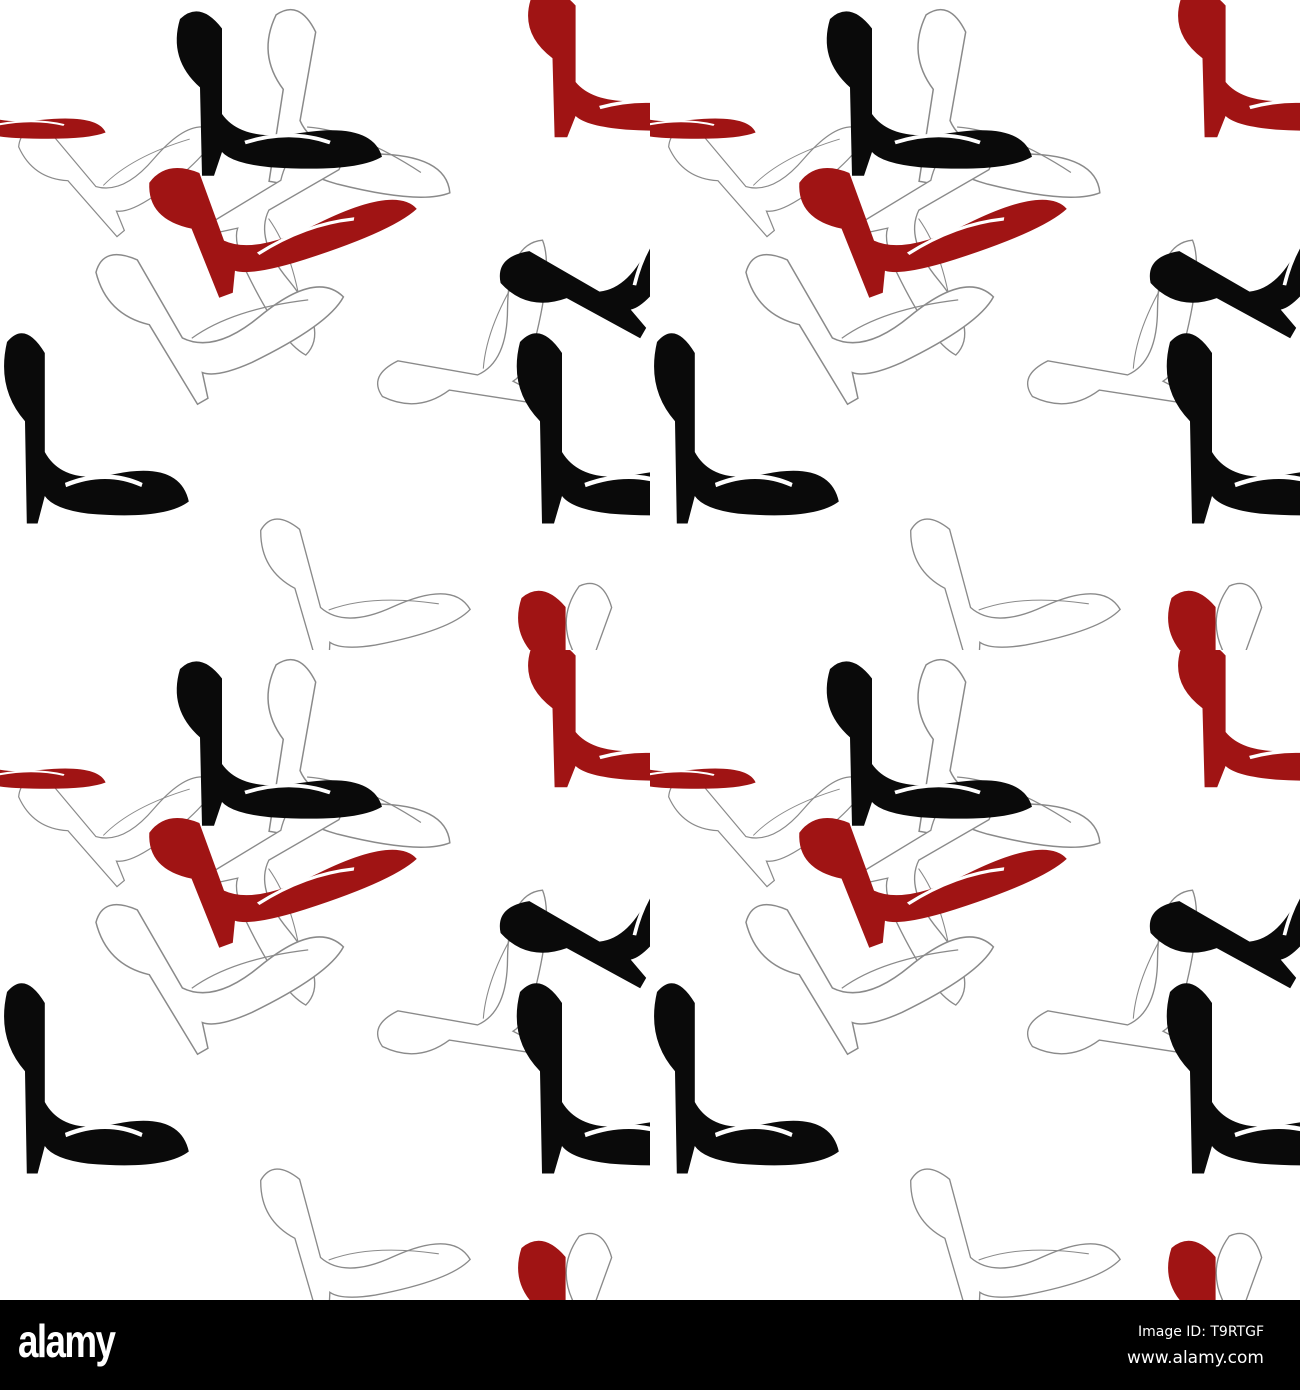  I want to click on image-id: Image ID: T9RTGF, so click(1201, 1332).